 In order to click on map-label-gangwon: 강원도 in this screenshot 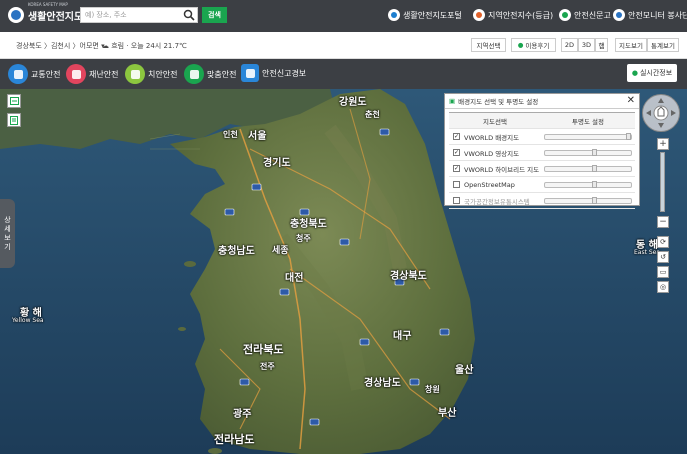, I will do `click(353, 102)`.